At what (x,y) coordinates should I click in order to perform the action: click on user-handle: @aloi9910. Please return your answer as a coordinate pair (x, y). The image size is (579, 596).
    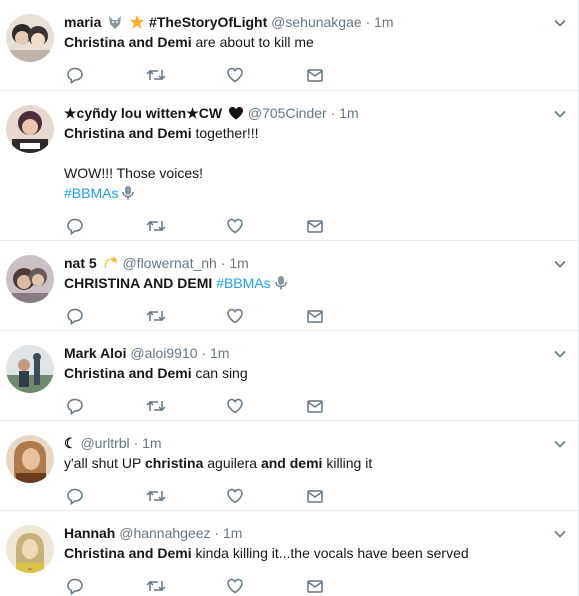
    Looking at the image, I should click on (163, 353).